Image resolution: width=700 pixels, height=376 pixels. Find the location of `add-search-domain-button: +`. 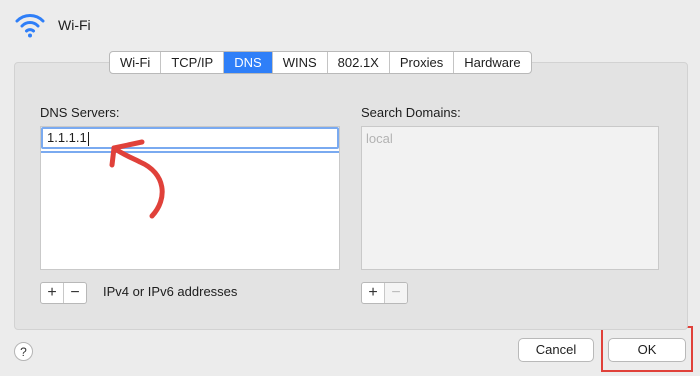

add-search-domain-button: + is located at coordinates (373, 293).